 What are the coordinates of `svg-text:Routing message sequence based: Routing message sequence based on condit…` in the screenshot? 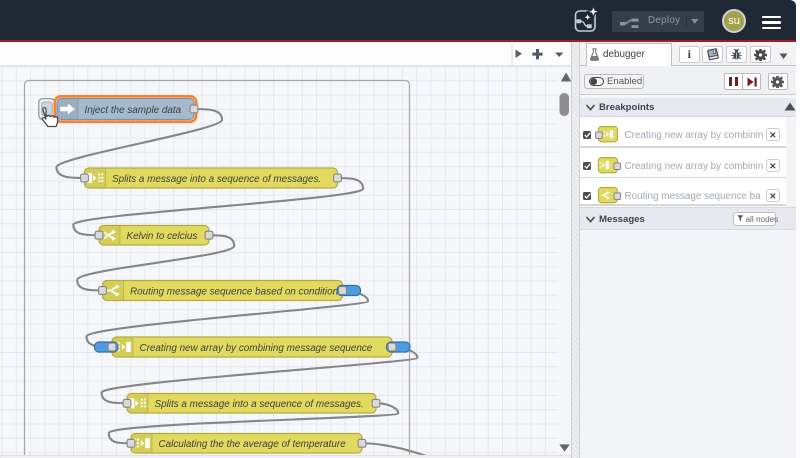 It's located at (234, 291).